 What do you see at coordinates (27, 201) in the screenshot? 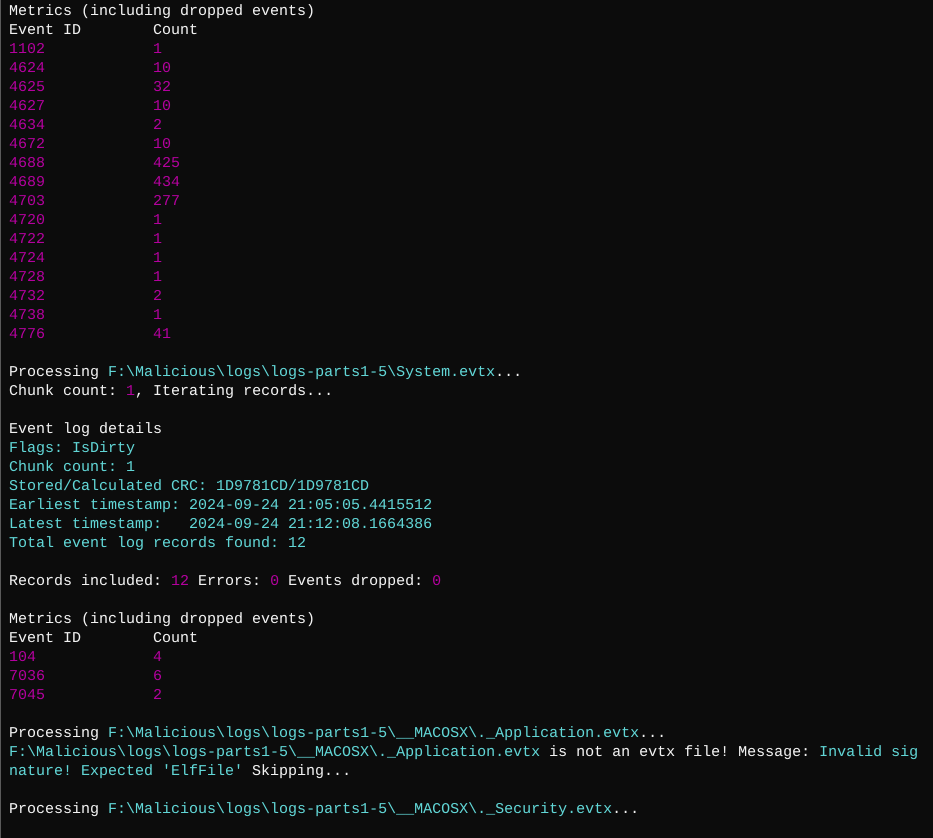
I see `table-cell-text: 4703` at bounding box center [27, 201].